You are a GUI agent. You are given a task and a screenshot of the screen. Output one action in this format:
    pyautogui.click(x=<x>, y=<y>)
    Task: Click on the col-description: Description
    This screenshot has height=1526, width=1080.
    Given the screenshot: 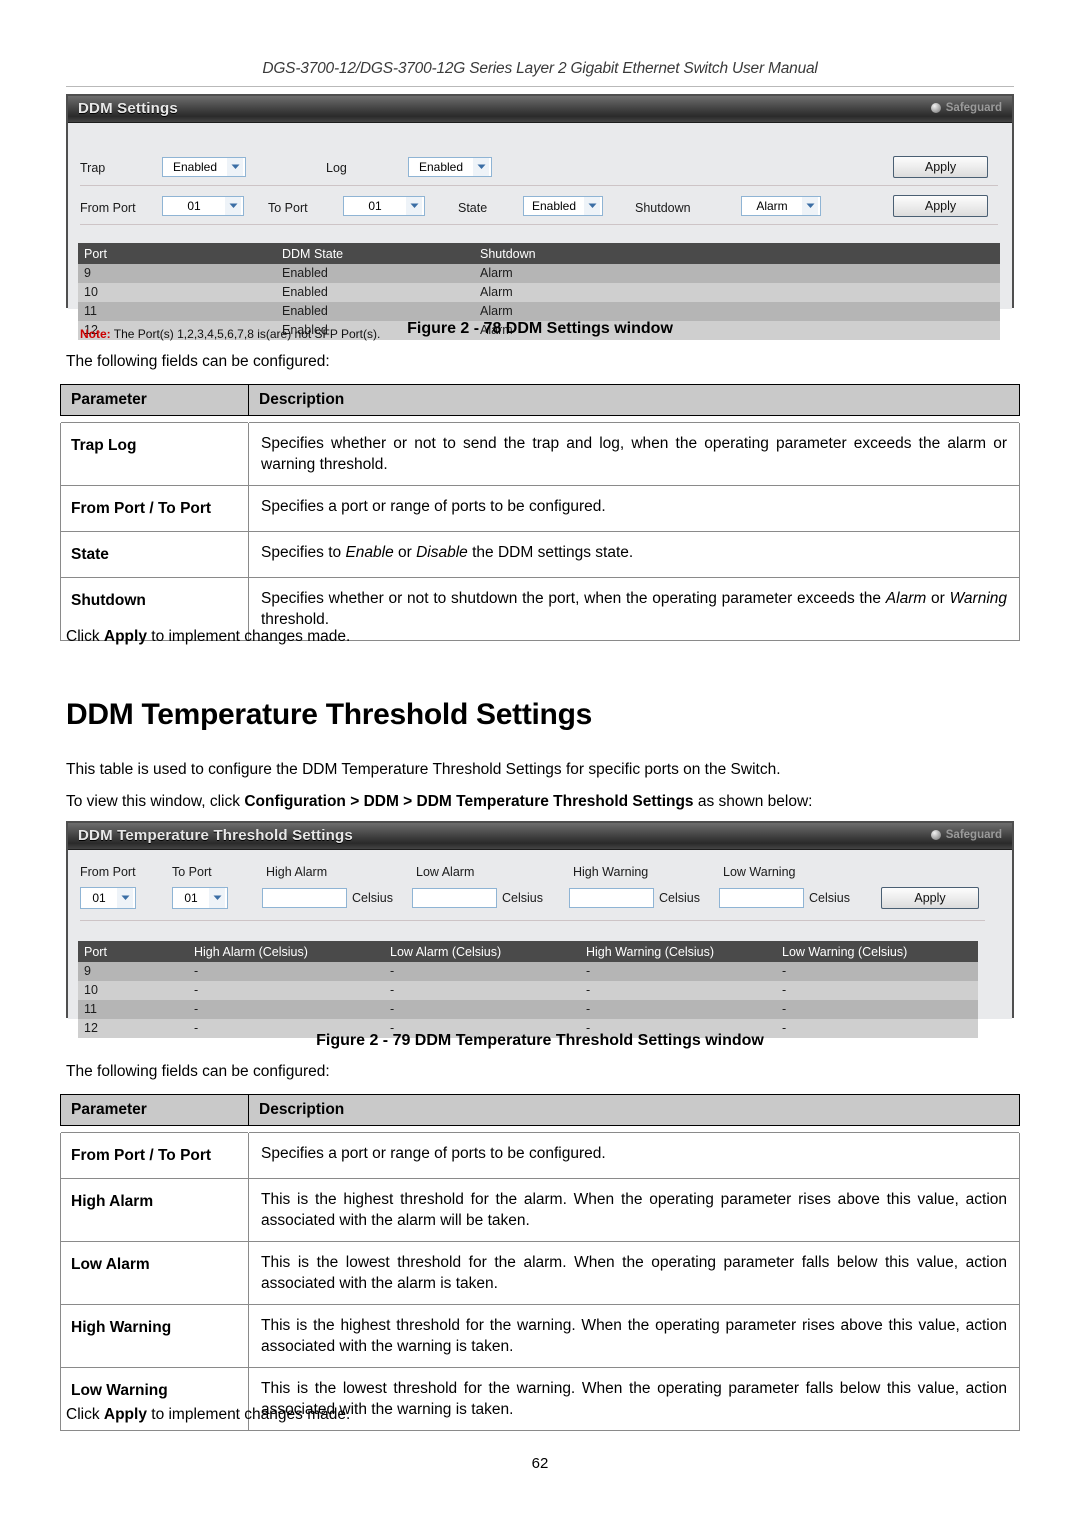 What is the action you would take?
    pyautogui.click(x=634, y=400)
    